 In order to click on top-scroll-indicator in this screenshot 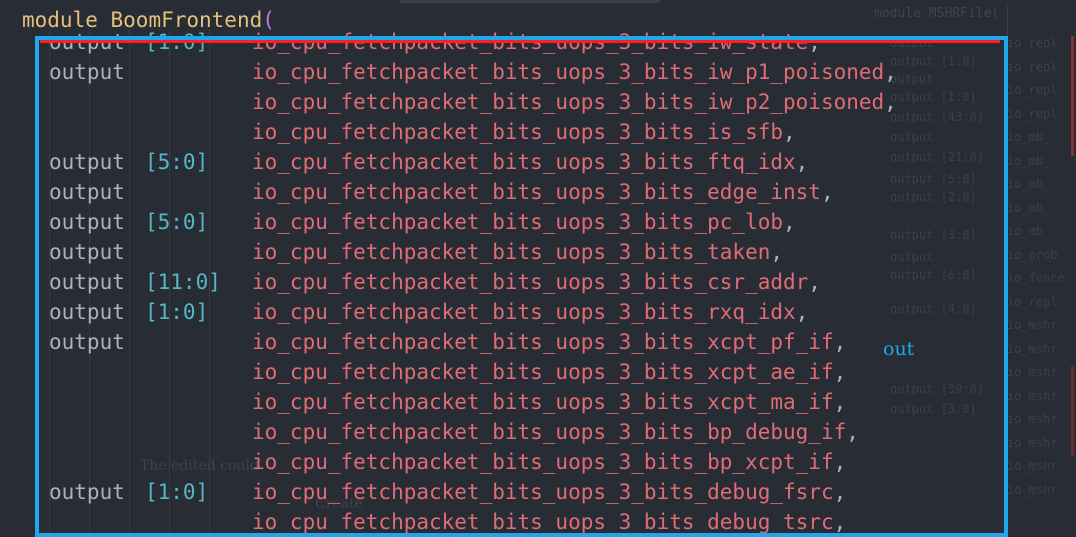, I will do `click(530, 1)`.